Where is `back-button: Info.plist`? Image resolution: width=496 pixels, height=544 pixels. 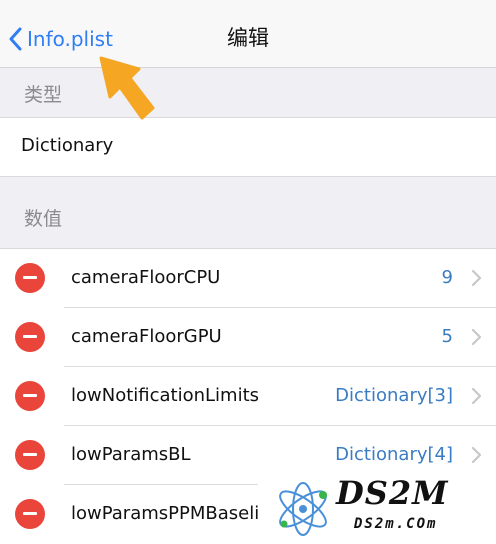 back-button: Info.plist is located at coordinates (60, 39).